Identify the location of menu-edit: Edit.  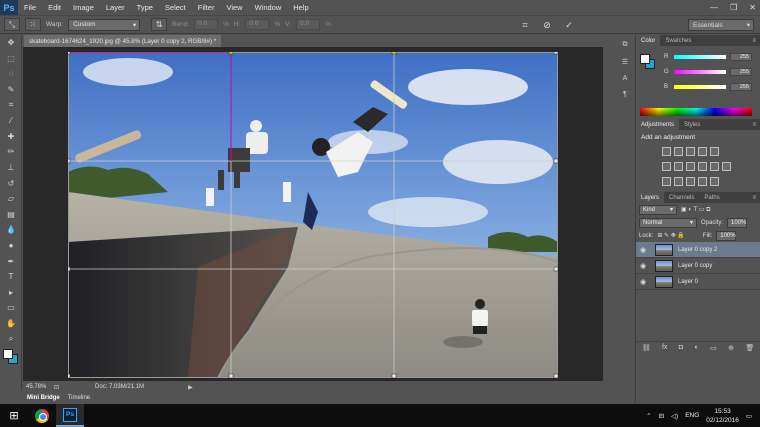
(54, 7).